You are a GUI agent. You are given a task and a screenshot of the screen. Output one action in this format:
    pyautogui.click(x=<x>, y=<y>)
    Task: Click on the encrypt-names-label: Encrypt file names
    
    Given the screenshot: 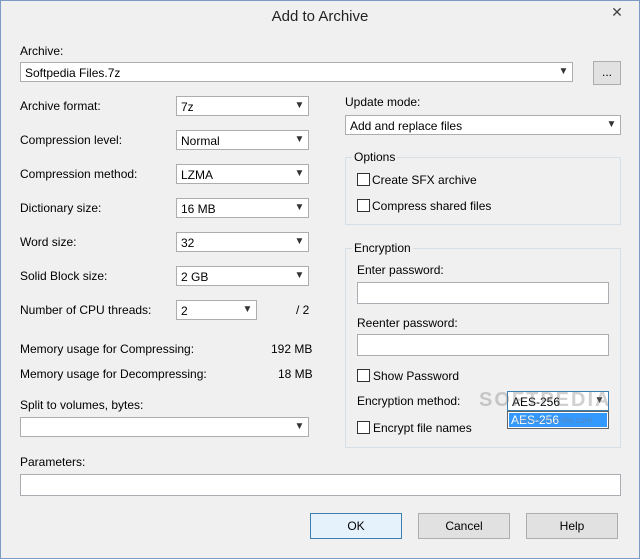 What is the action you would take?
    pyautogui.click(x=422, y=428)
    